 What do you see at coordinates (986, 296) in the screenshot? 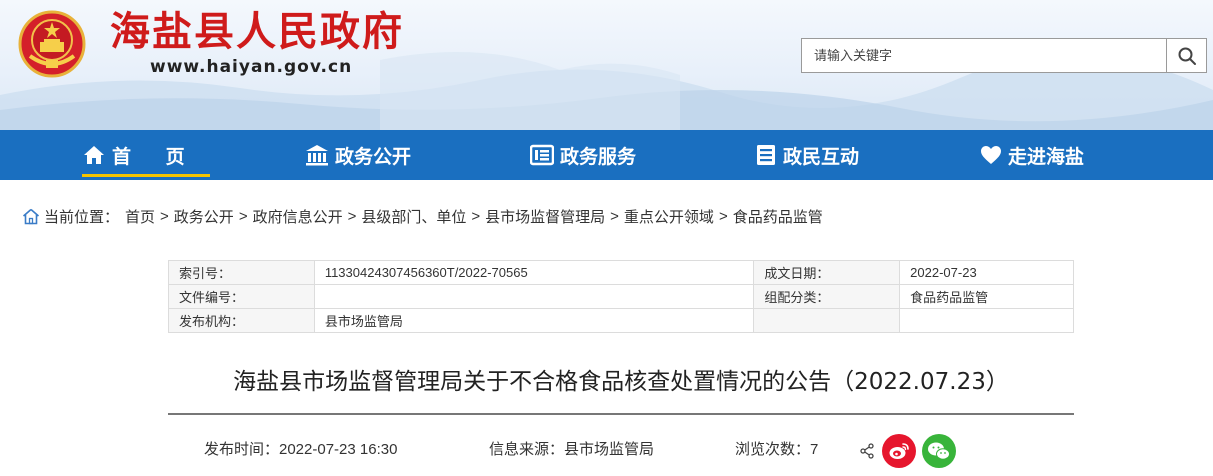
I see `category-value: 食品药品监管` at bounding box center [986, 296].